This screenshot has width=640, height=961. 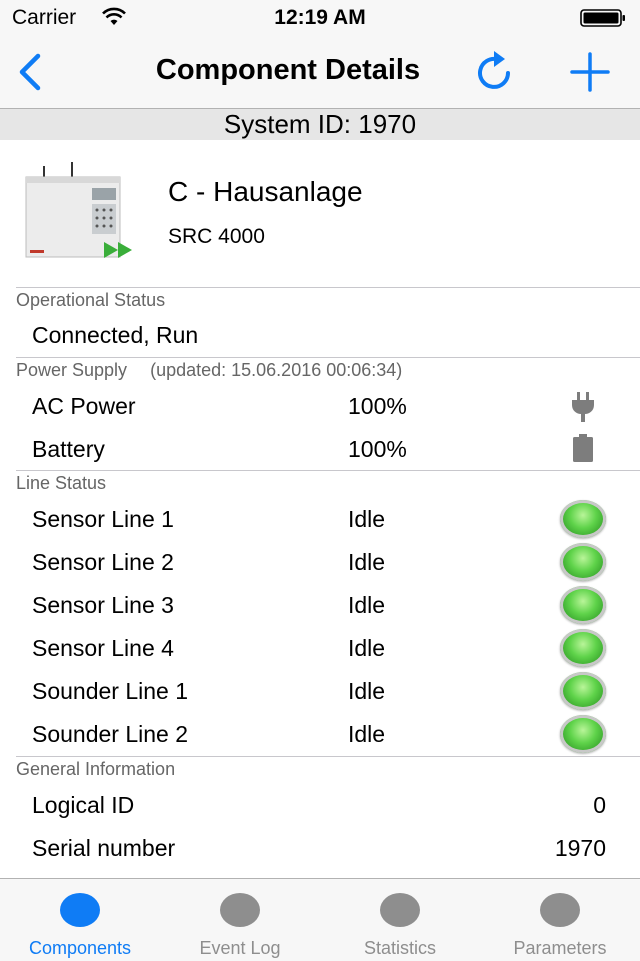 What do you see at coordinates (91, 300) in the screenshot?
I see `section-header-operational-status: Operational Status` at bounding box center [91, 300].